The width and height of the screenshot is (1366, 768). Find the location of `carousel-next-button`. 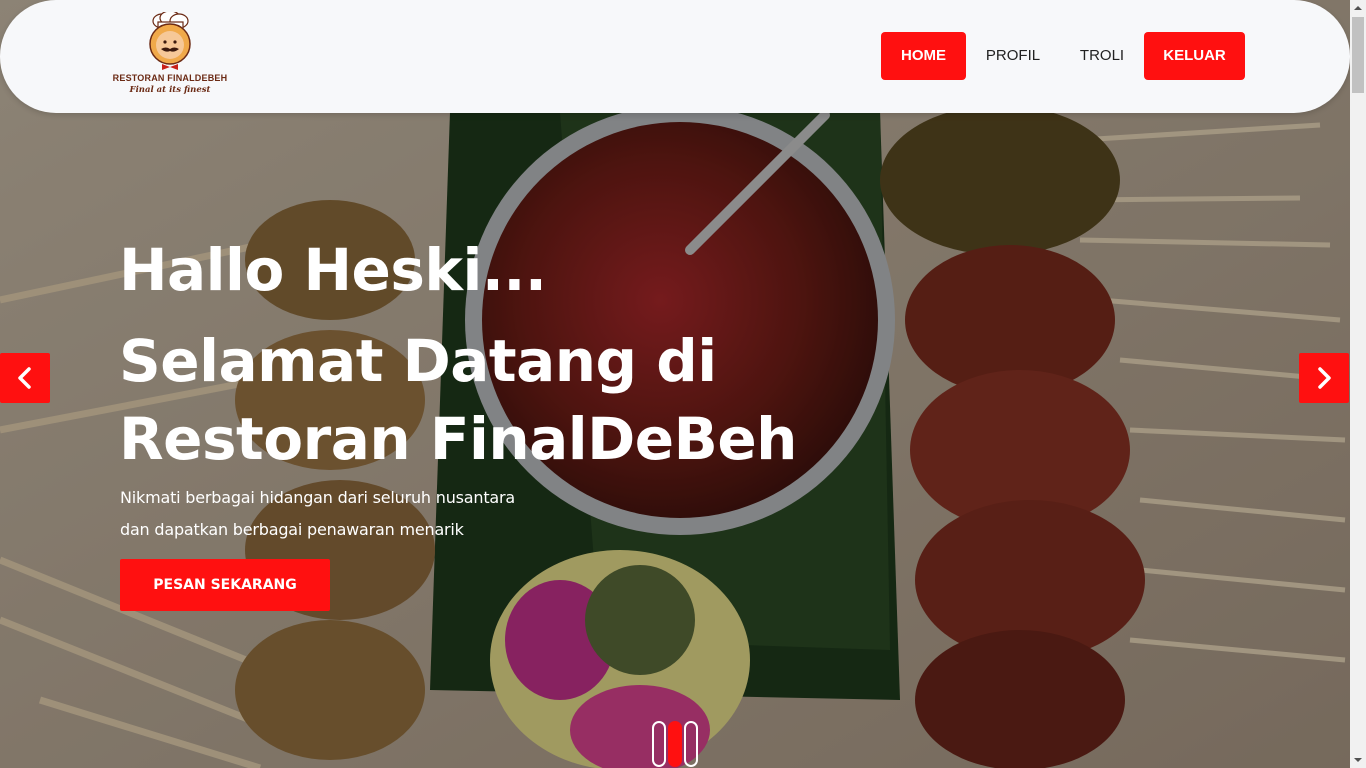

carousel-next-button is located at coordinates (1324, 378).